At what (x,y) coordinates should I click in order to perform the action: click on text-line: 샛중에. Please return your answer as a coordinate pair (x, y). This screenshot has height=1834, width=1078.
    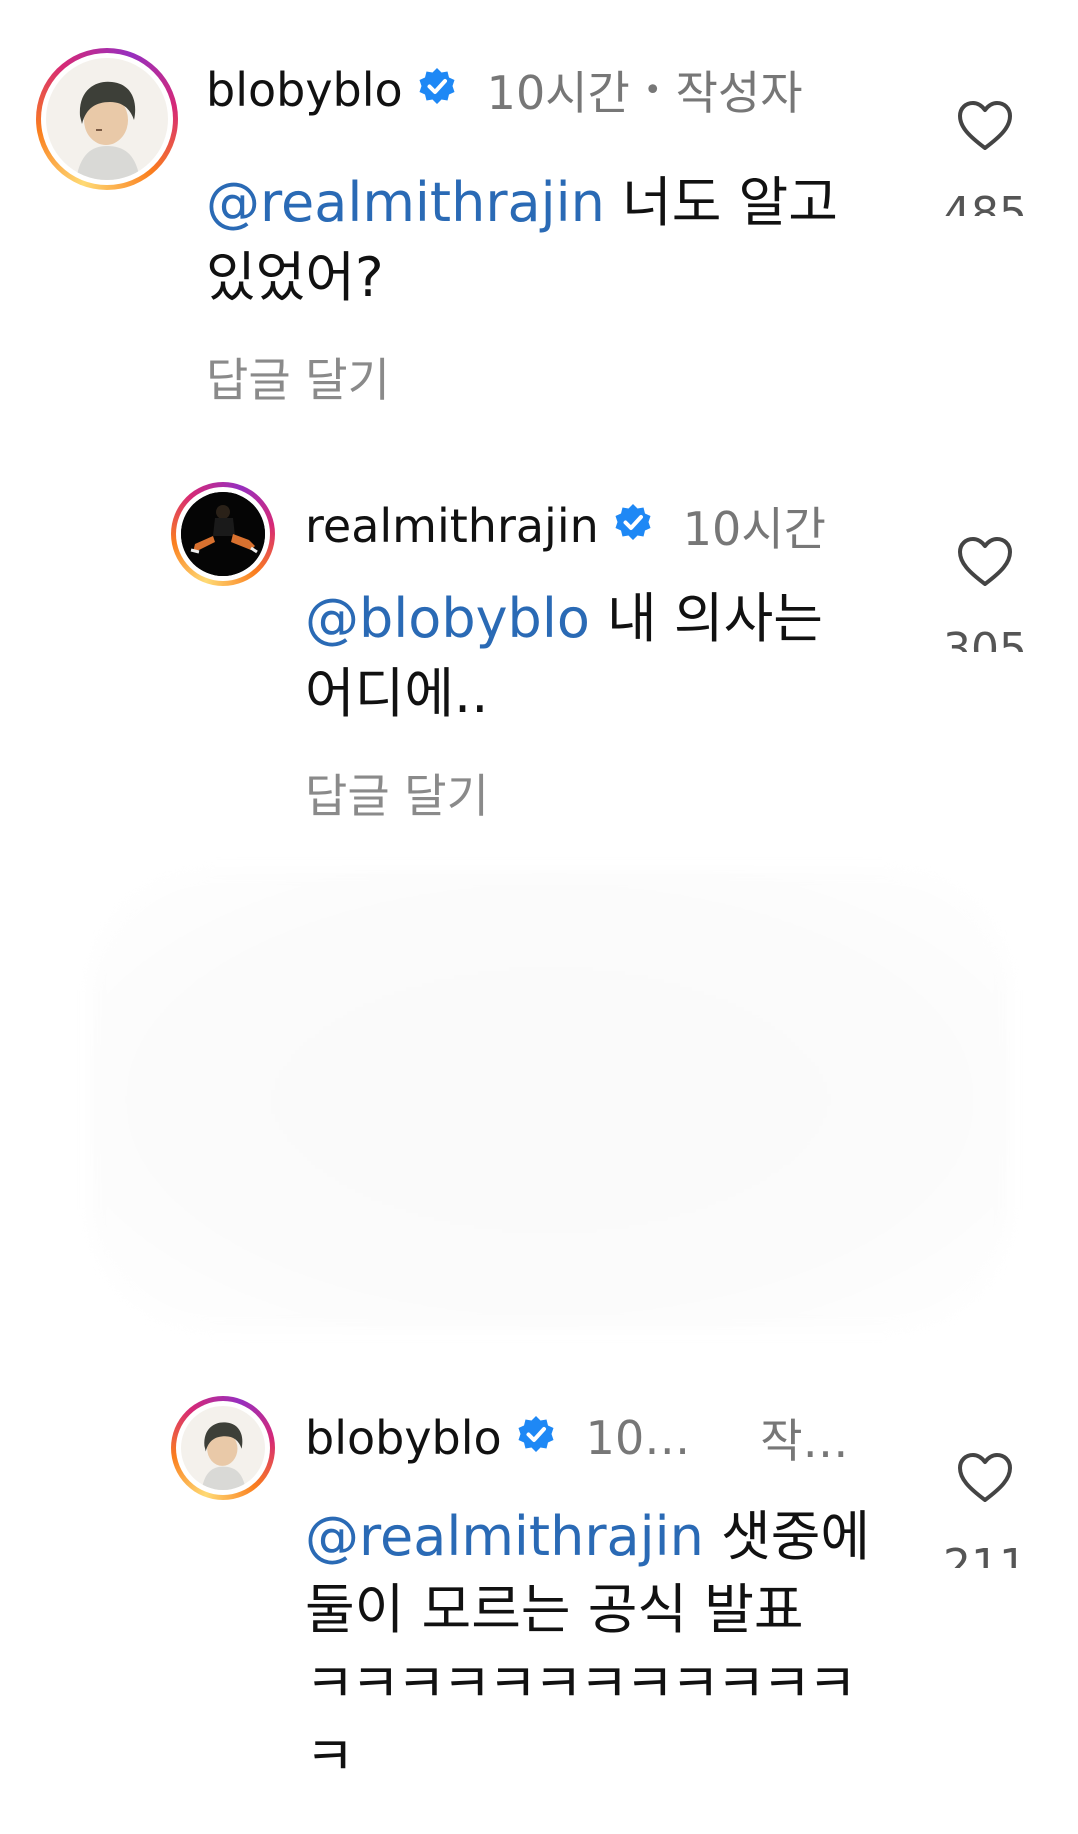
    Looking at the image, I should click on (787, 1536).